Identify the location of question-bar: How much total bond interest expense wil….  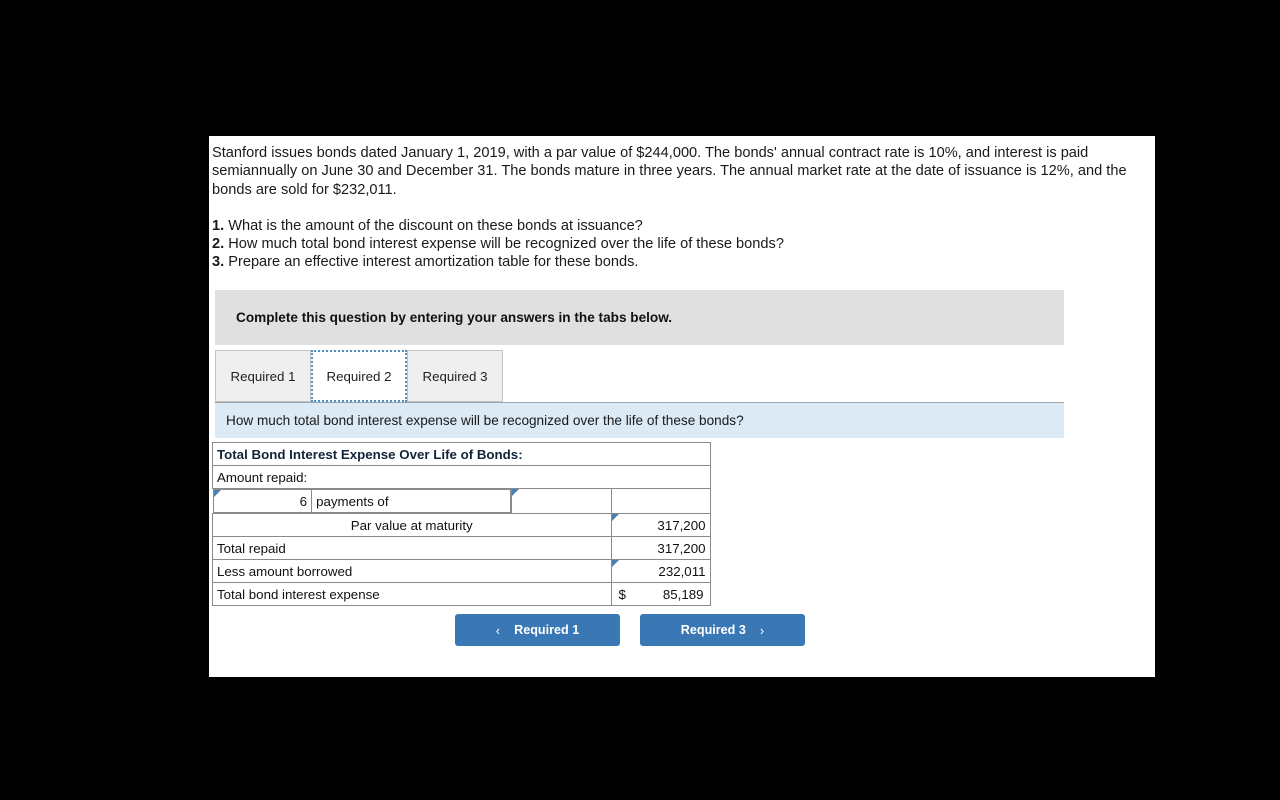
(639, 420).